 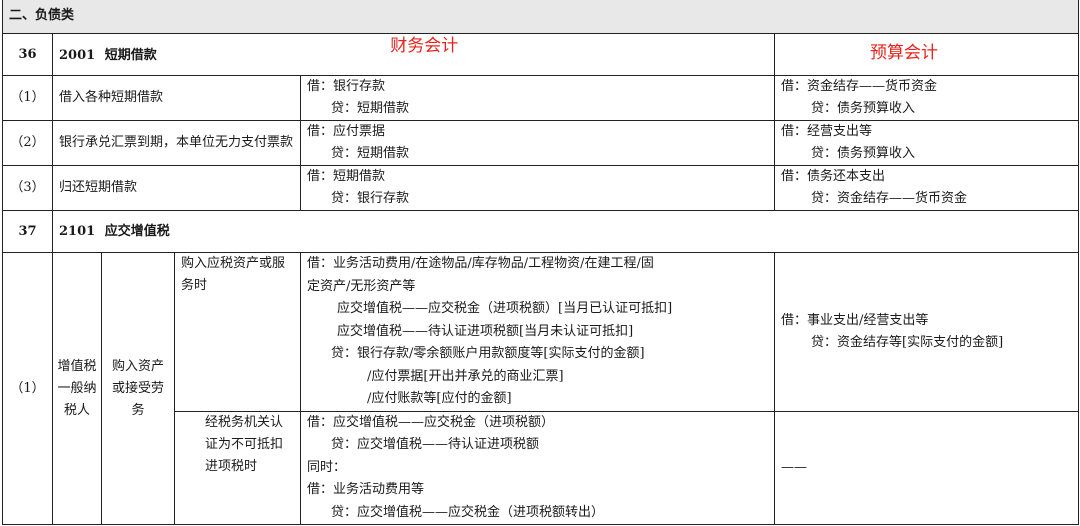 What do you see at coordinates (889, 198) in the screenshot?
I see `credit-line: 贷：资金结存——货币资金` at bounding box center [889, 198].